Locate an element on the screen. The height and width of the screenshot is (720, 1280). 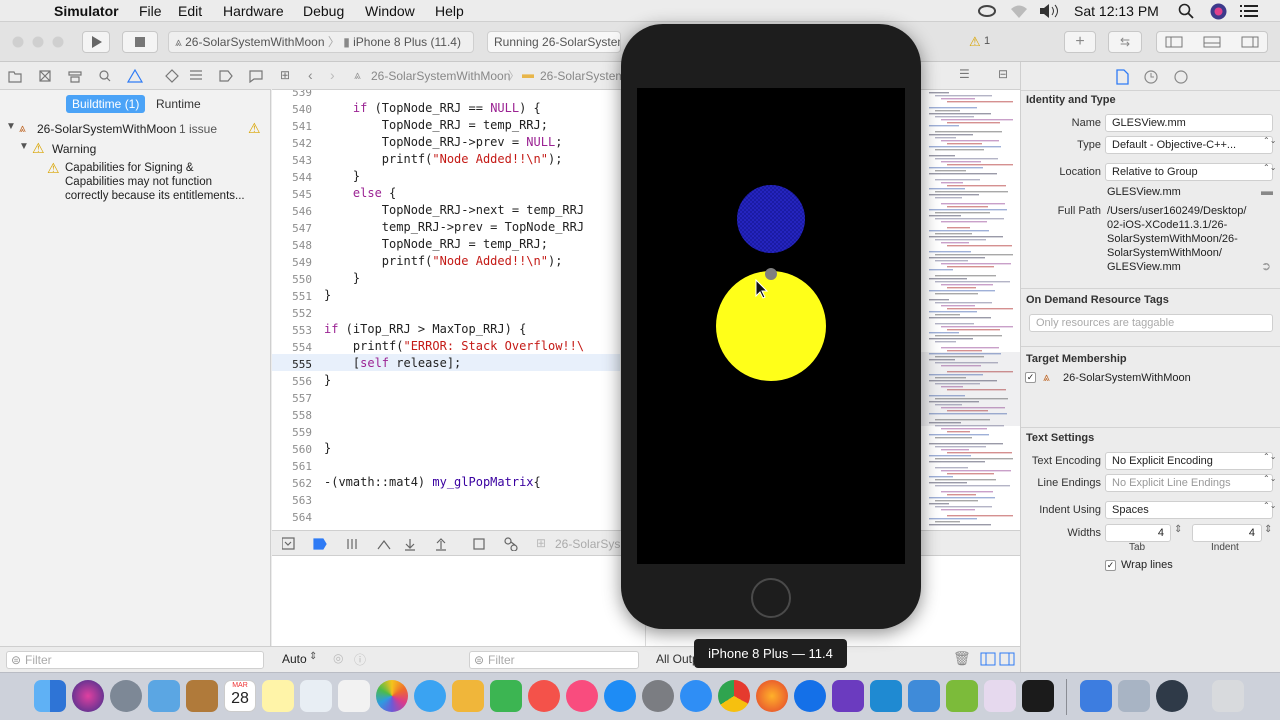
minimap-viewport is located at coordinates (970, 389).